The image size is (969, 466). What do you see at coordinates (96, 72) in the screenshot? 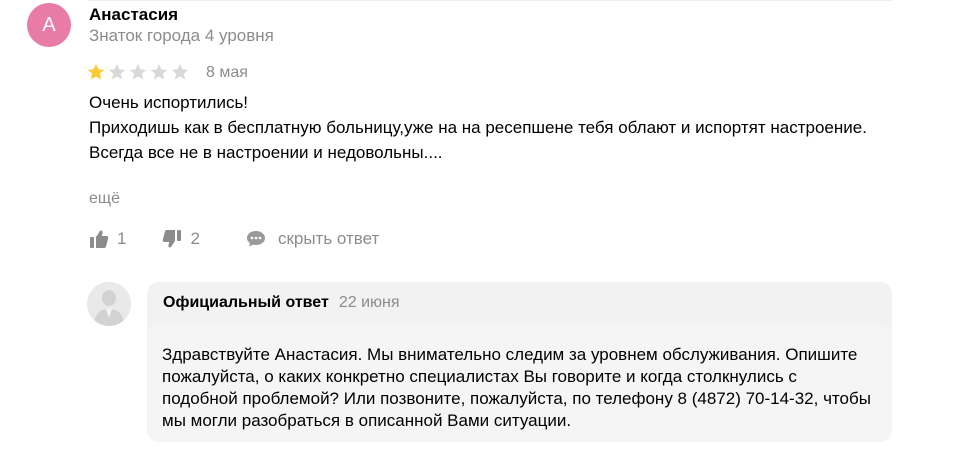
I see `star-filled-icon` at bounding box center [96, 72].